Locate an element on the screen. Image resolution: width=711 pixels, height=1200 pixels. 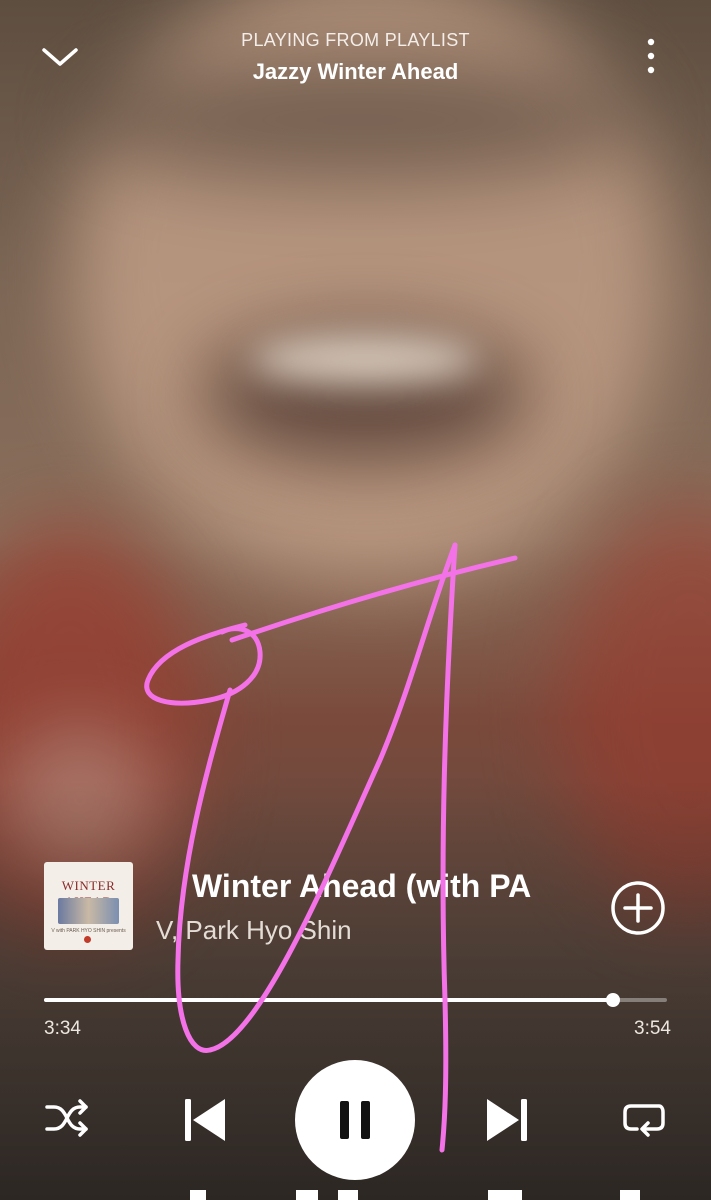
progress-fill is located at coordinates (329, 1000).